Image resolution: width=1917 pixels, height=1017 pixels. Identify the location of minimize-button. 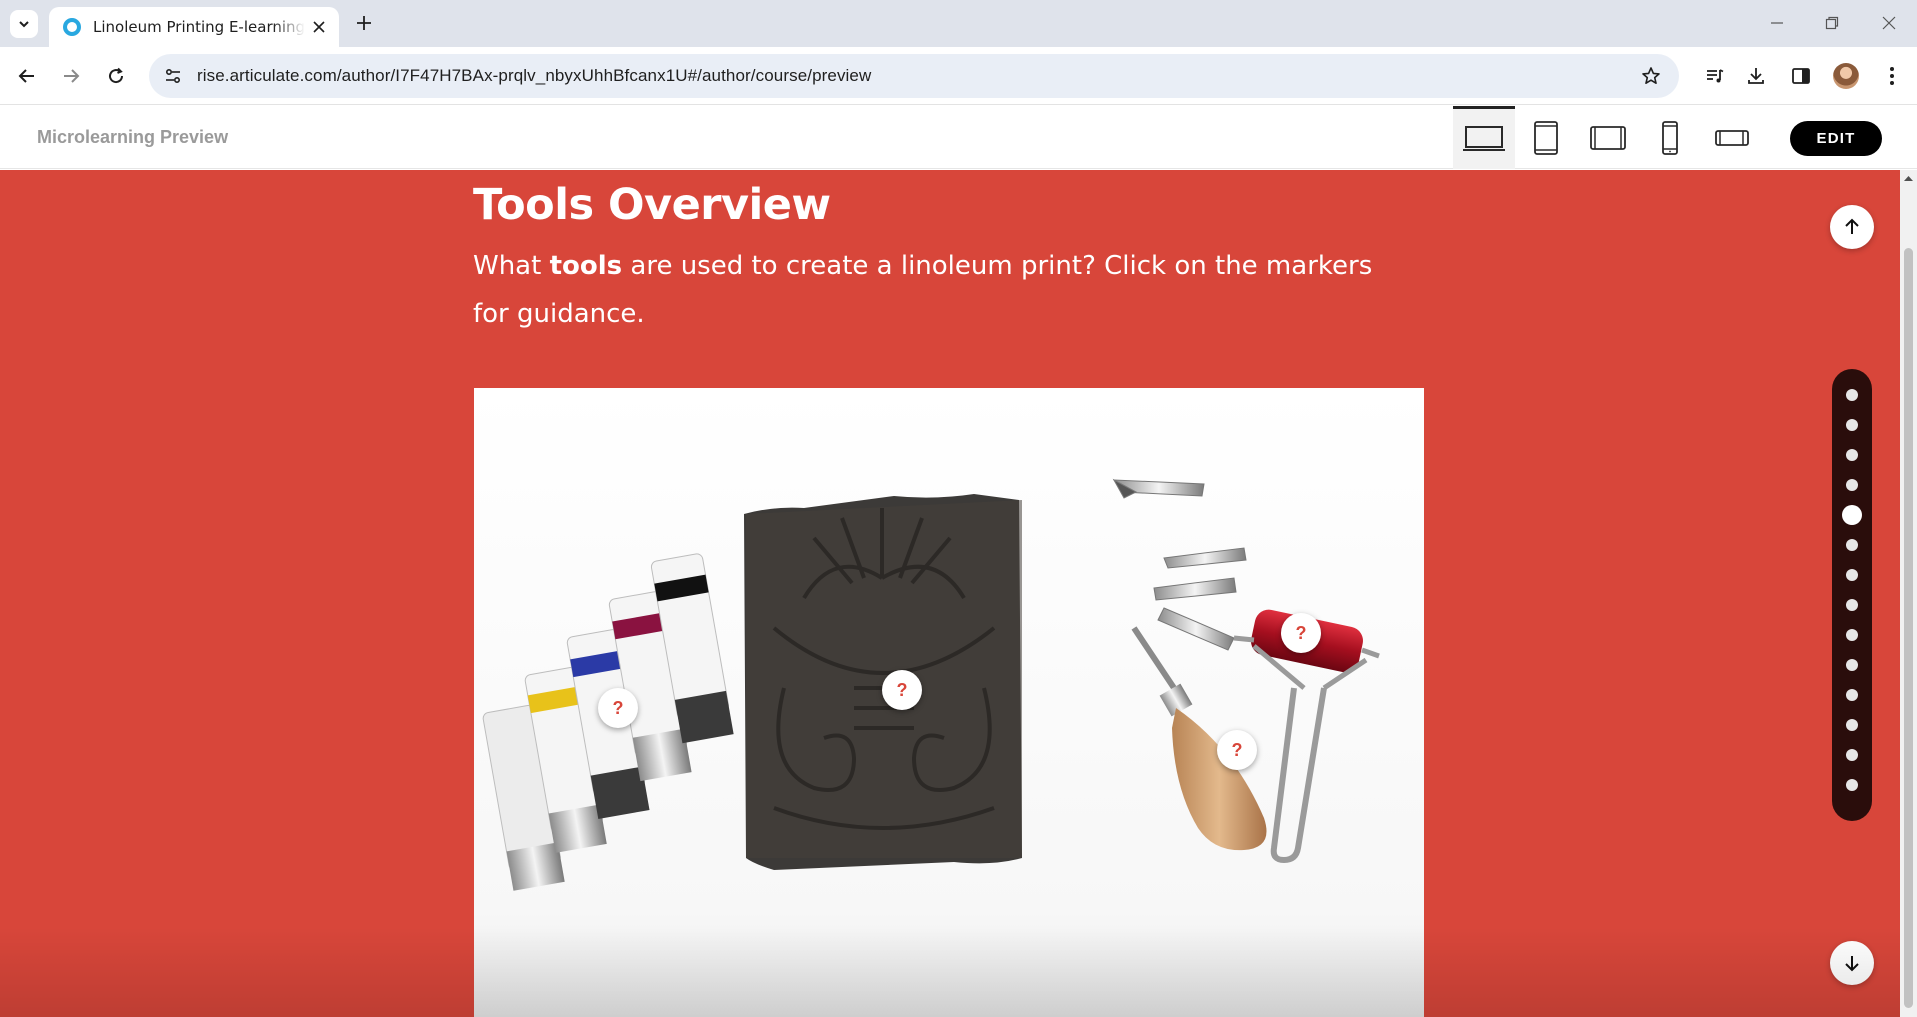
(1777, 23).